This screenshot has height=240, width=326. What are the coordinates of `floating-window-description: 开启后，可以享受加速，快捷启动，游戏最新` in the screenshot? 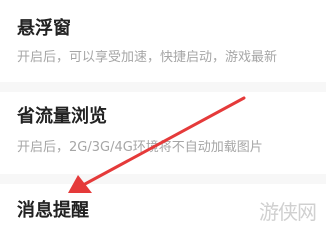 It's located at (147, 57).